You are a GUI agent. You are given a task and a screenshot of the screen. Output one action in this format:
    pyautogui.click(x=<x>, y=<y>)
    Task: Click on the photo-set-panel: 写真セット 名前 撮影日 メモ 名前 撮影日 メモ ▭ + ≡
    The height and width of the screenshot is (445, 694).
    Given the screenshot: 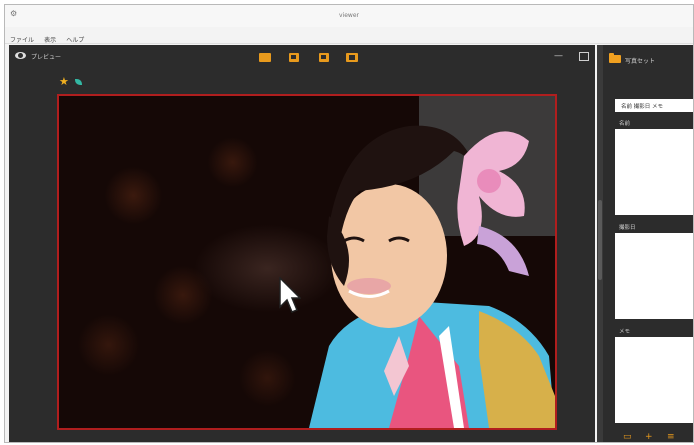 What is the action you would take?
    pyautogui.click(x=648, y=243)
    